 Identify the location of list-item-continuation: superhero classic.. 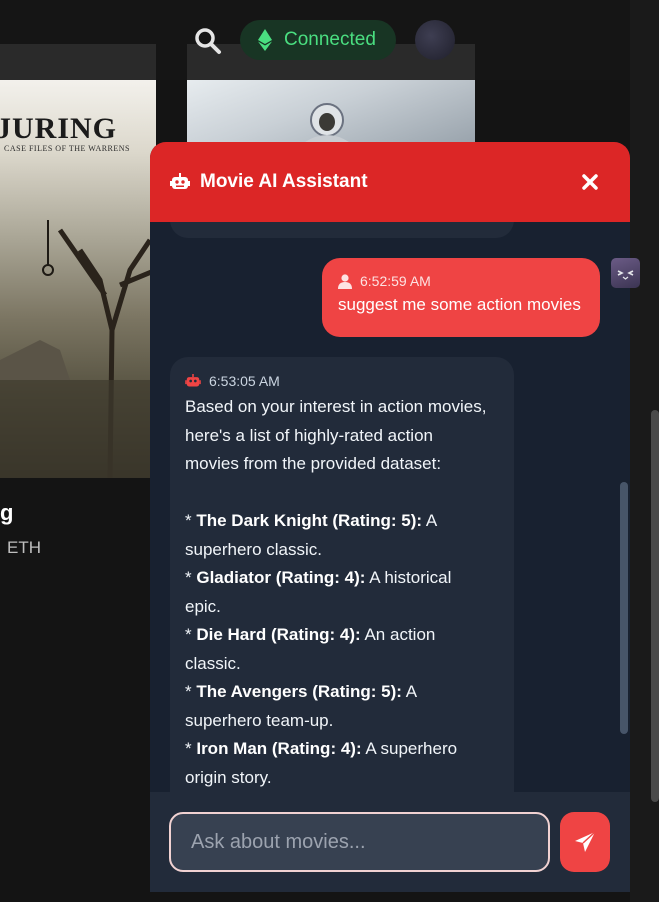
(254, 549).